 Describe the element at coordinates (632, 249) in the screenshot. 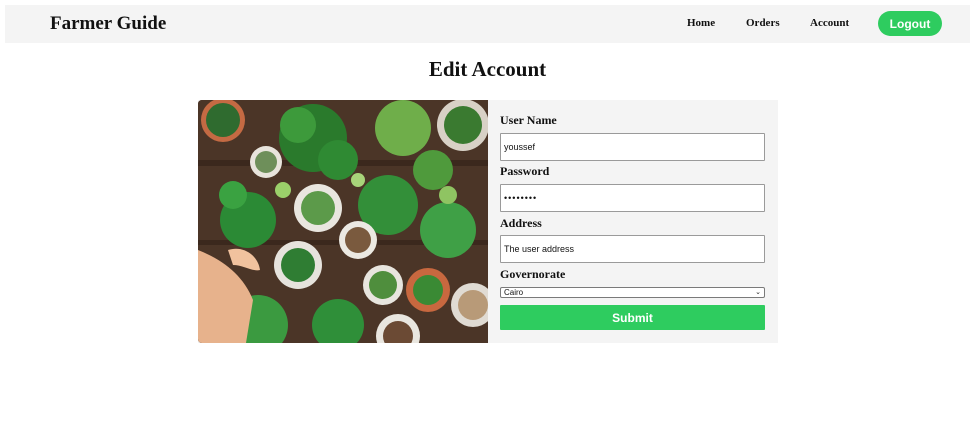

I see `address-input` at that location.